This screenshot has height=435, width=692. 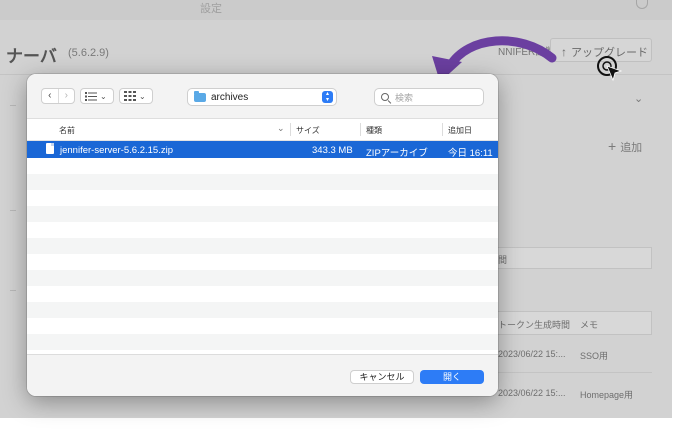 I want to click on cancel-button: キャンセル, so click(x=382, y=377).